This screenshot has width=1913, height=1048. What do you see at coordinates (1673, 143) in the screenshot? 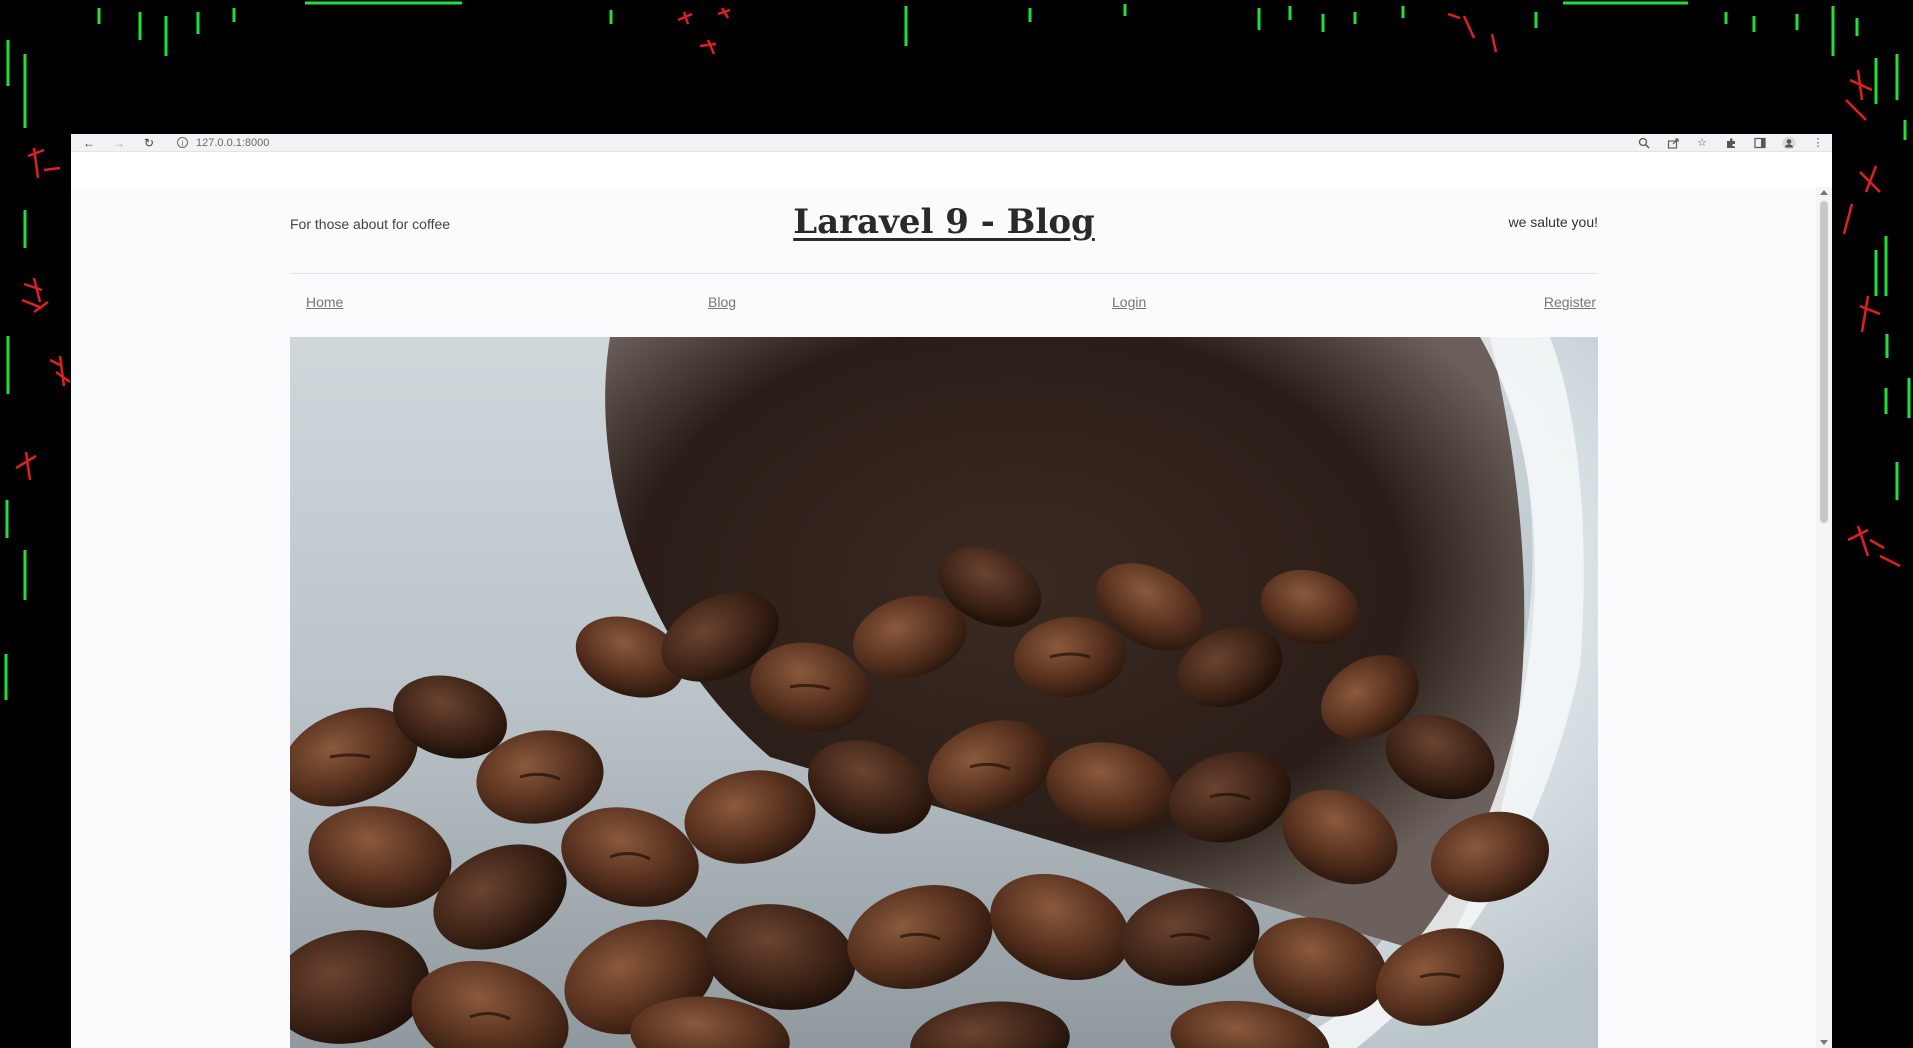
I see `share-icon` at bounding box center [1673, 143].